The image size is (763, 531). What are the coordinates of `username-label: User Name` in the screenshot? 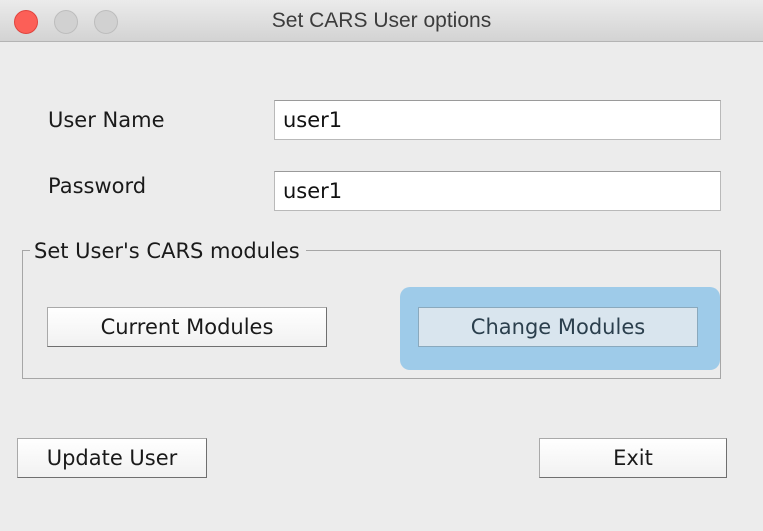 It's located at (106, 120).